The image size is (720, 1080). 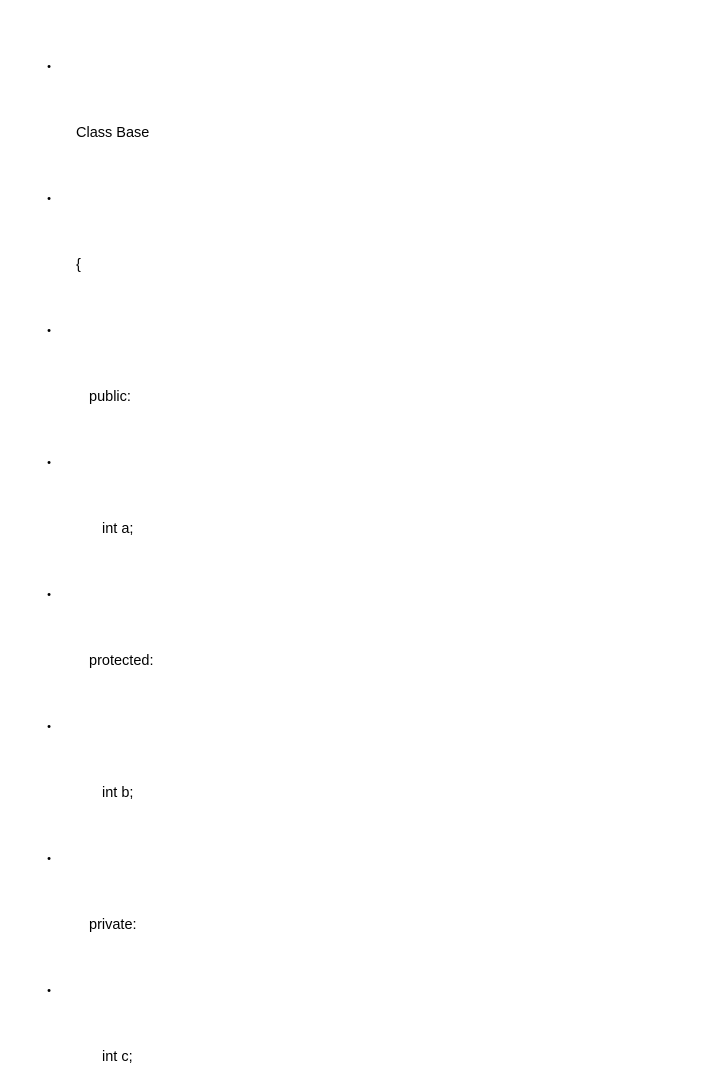 What do you see at coordinates (121, 661) in the screenshot?
I see `list-item-label: protected:` at bounding box center [121, 661].